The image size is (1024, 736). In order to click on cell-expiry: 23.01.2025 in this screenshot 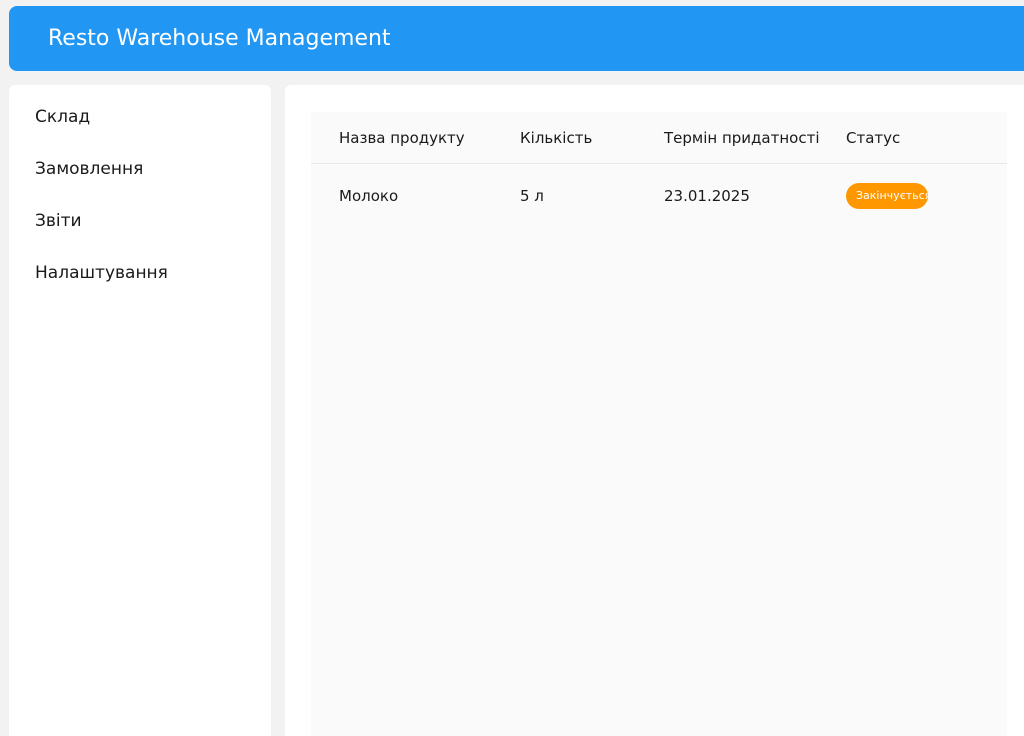, I will do `click(707, 196)`.